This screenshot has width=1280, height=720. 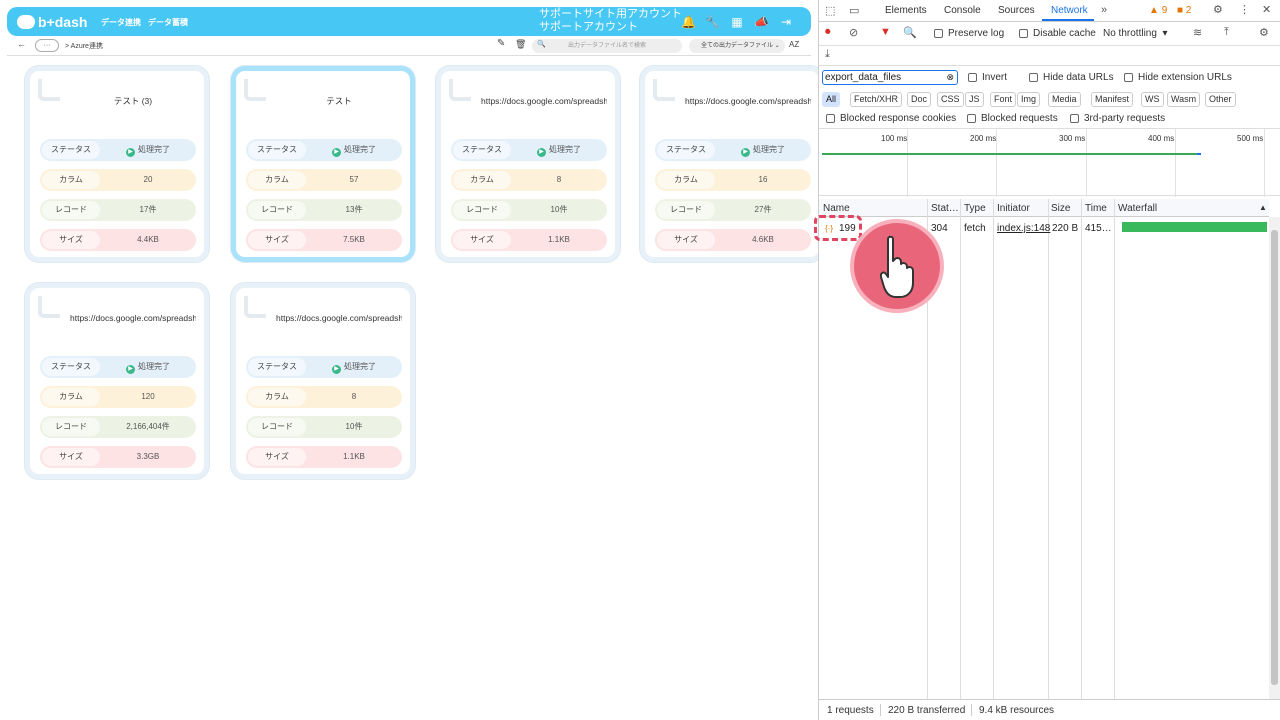 I want to click on issues-badge: ■ 2, so click(x=1184, y=10).